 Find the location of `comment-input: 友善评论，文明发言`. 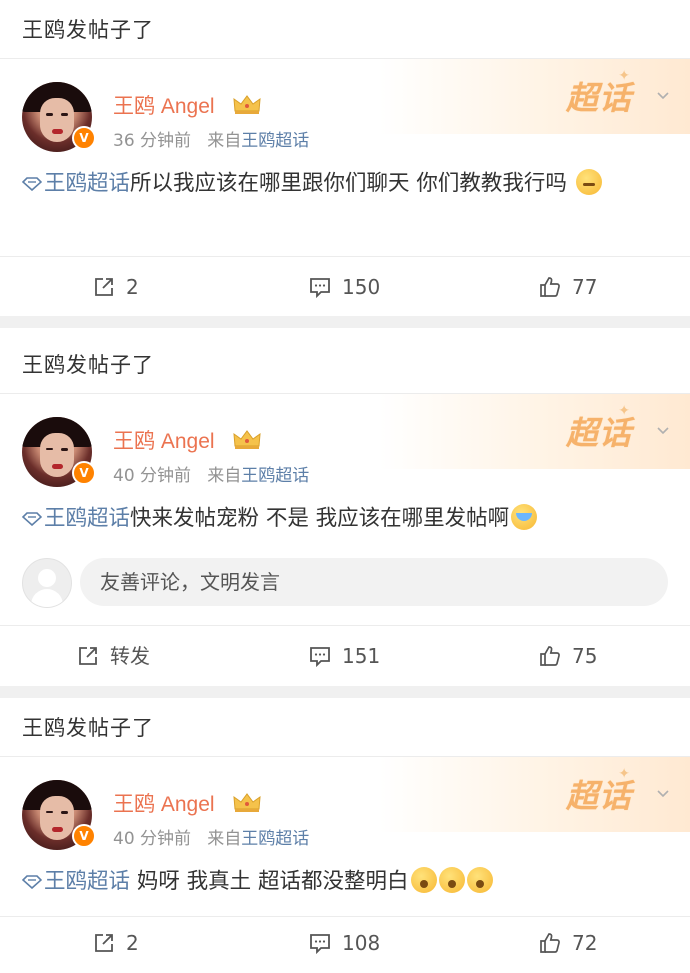

comment-input: 友善评论，文明发言 is located at coordinates (374, 582).